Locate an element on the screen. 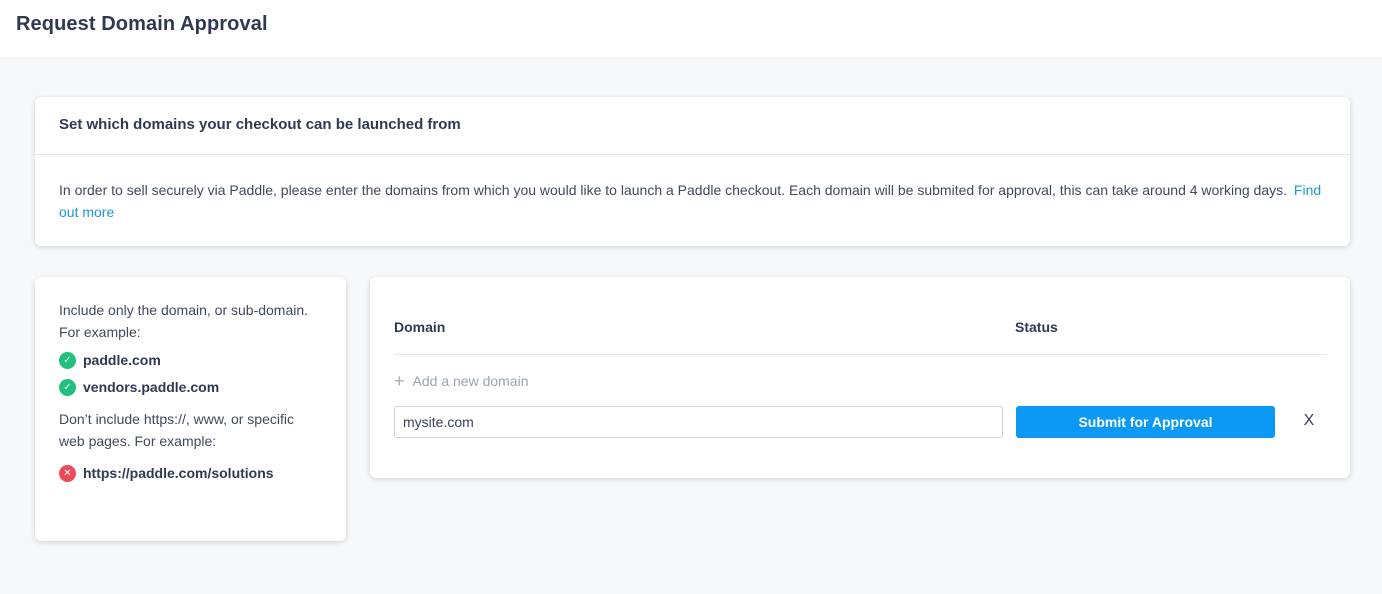 This screenshot has width=1382, height=594. top-bar: Request Domain Approval is located at coordinates (691, 28).